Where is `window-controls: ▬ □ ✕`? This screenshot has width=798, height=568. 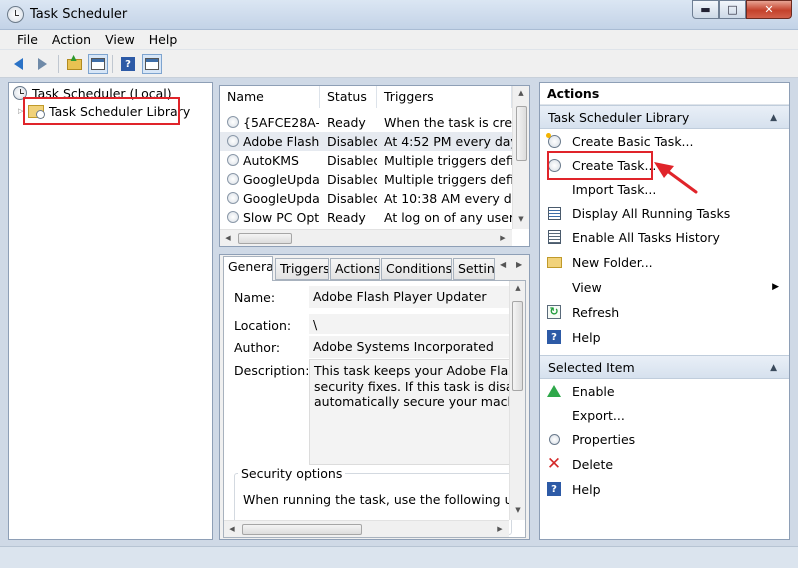 window-controls: ▬ □ ✕ is located at coordinates (742, 9).